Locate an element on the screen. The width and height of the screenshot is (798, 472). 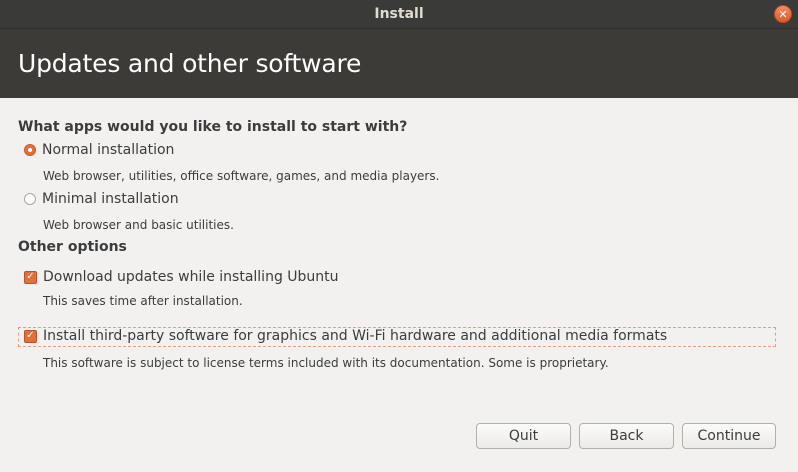
window-titlebar: Install ✕ is located at coordinates (399, 14).